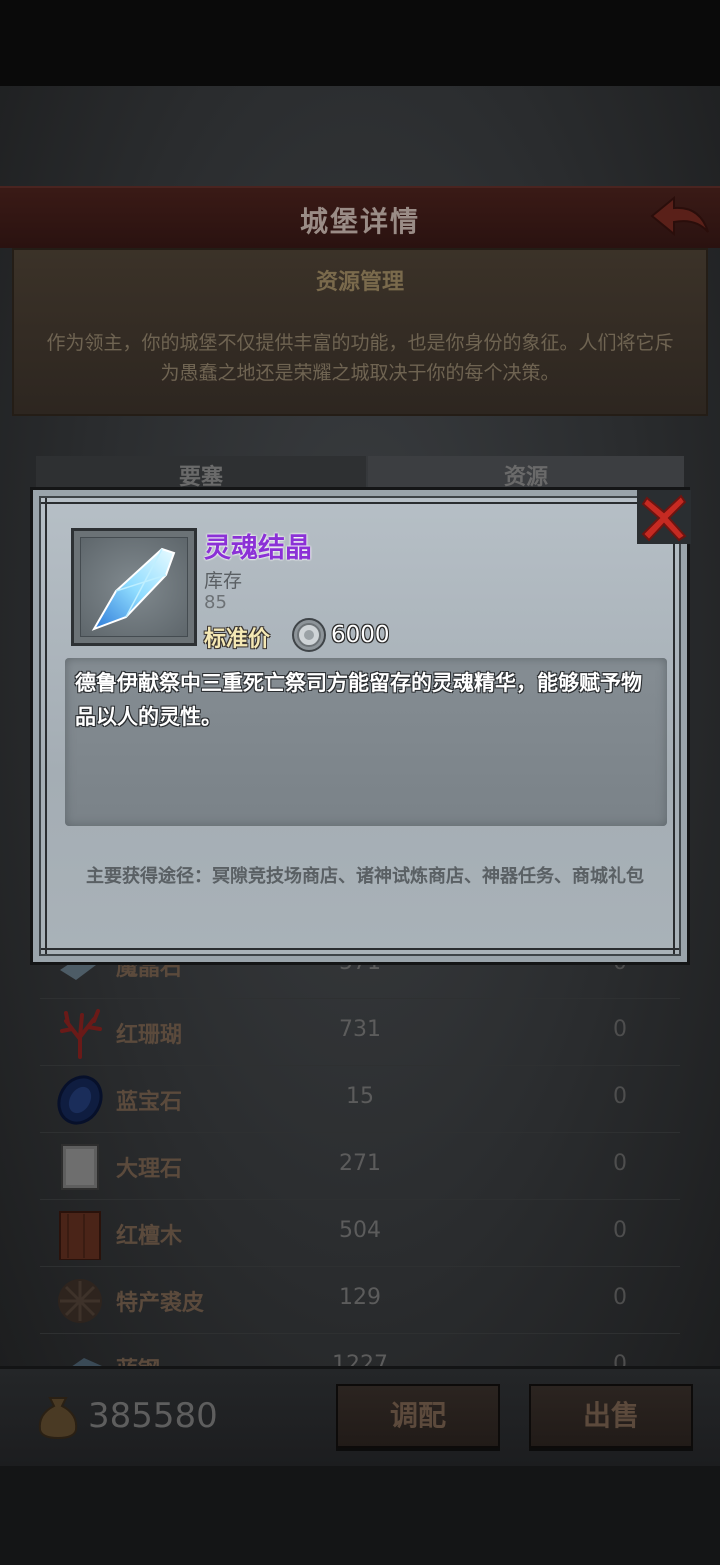 This screenshot has height=1565, width=720. What do you see at coordinates (680, 218) in the screenshot?
I see `back-arrow-icon` at bounding box center [680, 218].